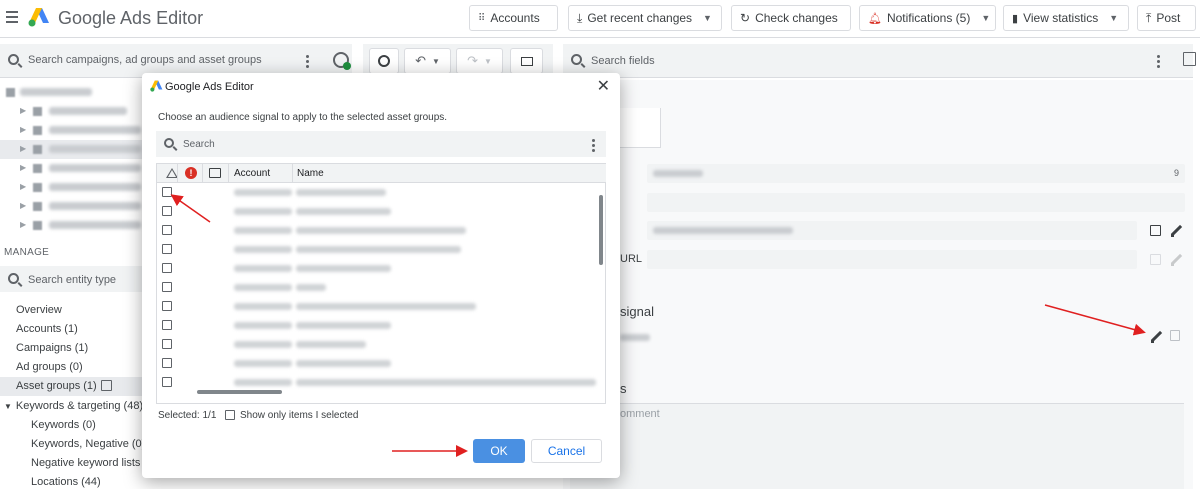 This screenshot has width=1200, height=489. I want to click on nav-locations: Locations (44), so click(66, 482).